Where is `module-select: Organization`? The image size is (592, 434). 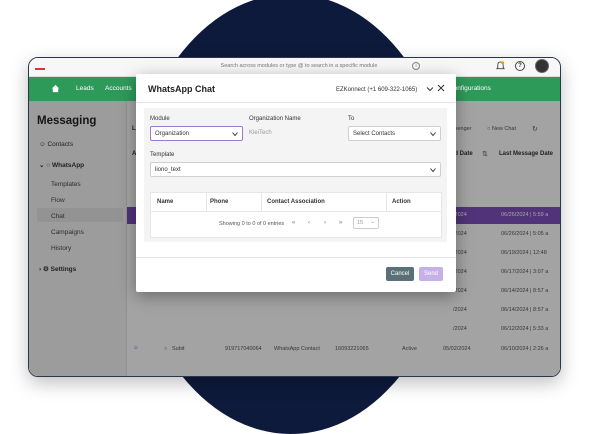
module-select: Organization is located at coordinates (196, 133).